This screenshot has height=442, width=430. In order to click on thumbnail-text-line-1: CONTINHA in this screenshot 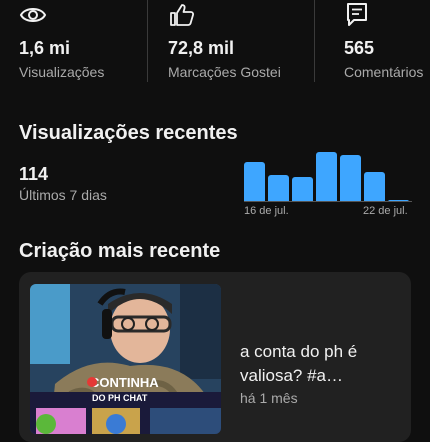, I will do `click(124, 382)`.